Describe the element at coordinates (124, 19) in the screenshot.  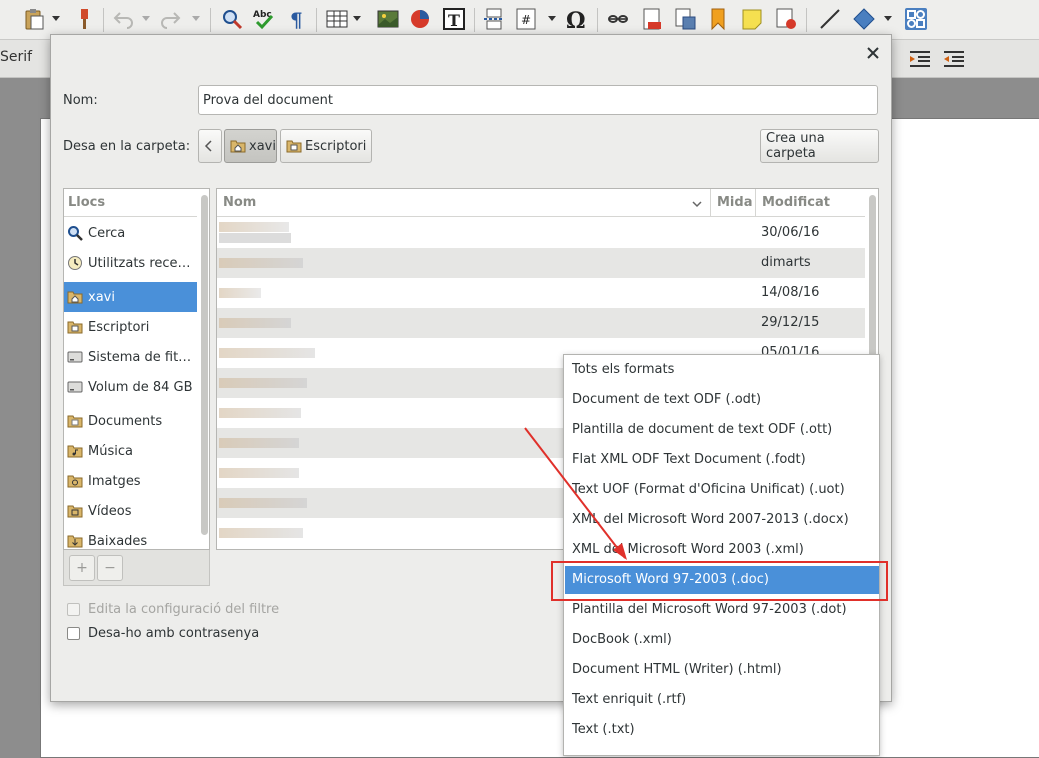
I see `undo-icon` at that location.